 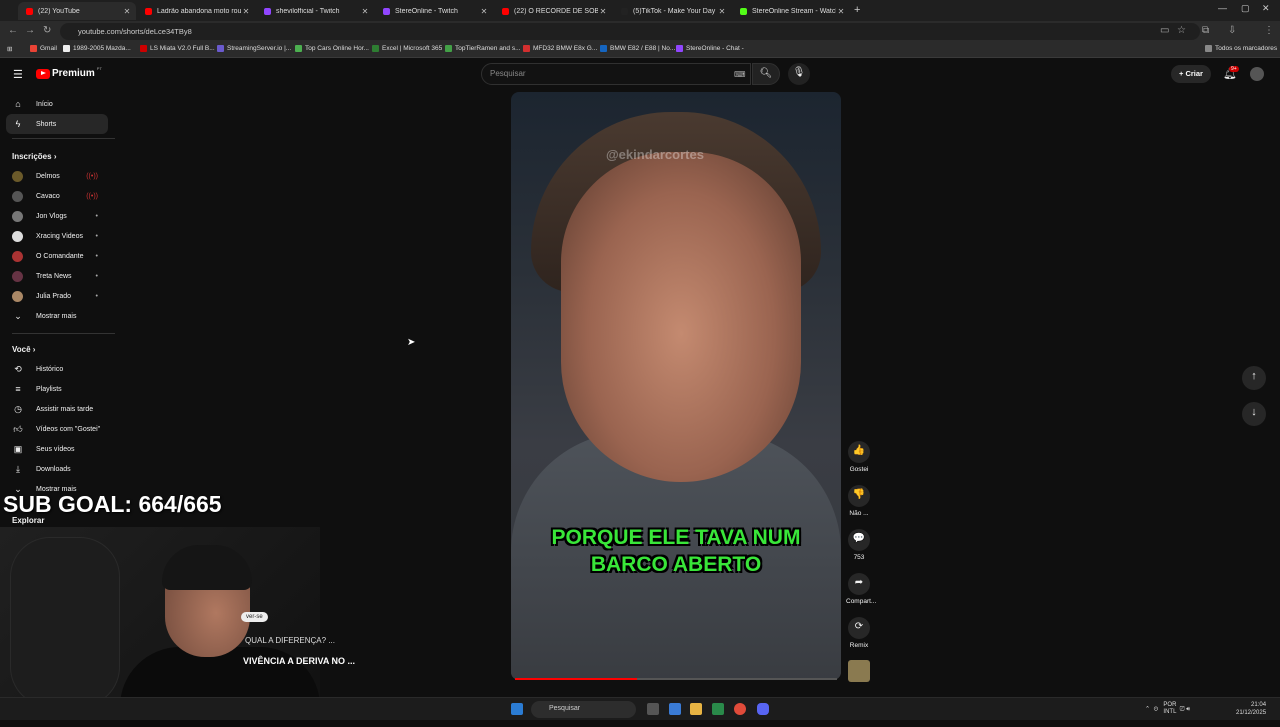 I want to click on address-bar: youtube.com/shorts/deLce34TBy8, so click(x=630, y=31).